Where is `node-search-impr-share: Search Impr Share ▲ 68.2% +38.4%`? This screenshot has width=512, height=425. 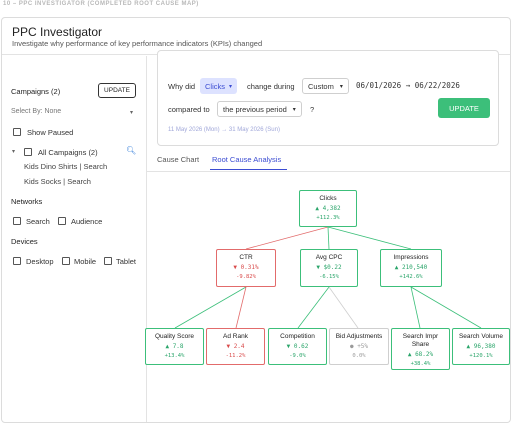
node-search-impr-share: Search Impr Share ▲ 68.2% +38.4% is located at coordinates (420, 349).